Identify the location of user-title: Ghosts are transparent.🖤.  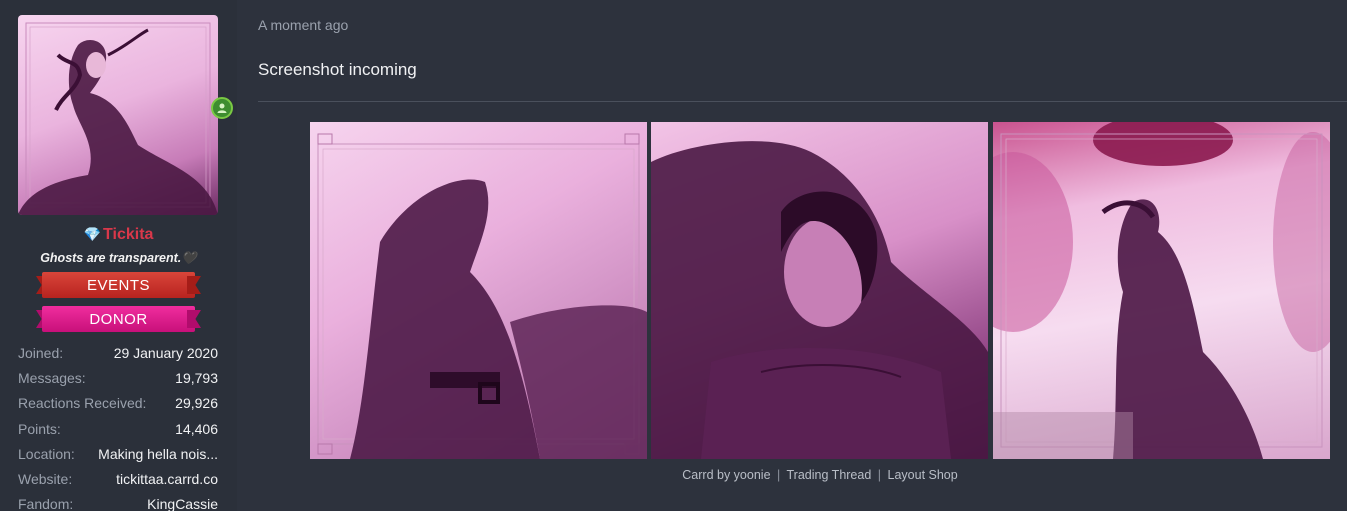
(118, 258).